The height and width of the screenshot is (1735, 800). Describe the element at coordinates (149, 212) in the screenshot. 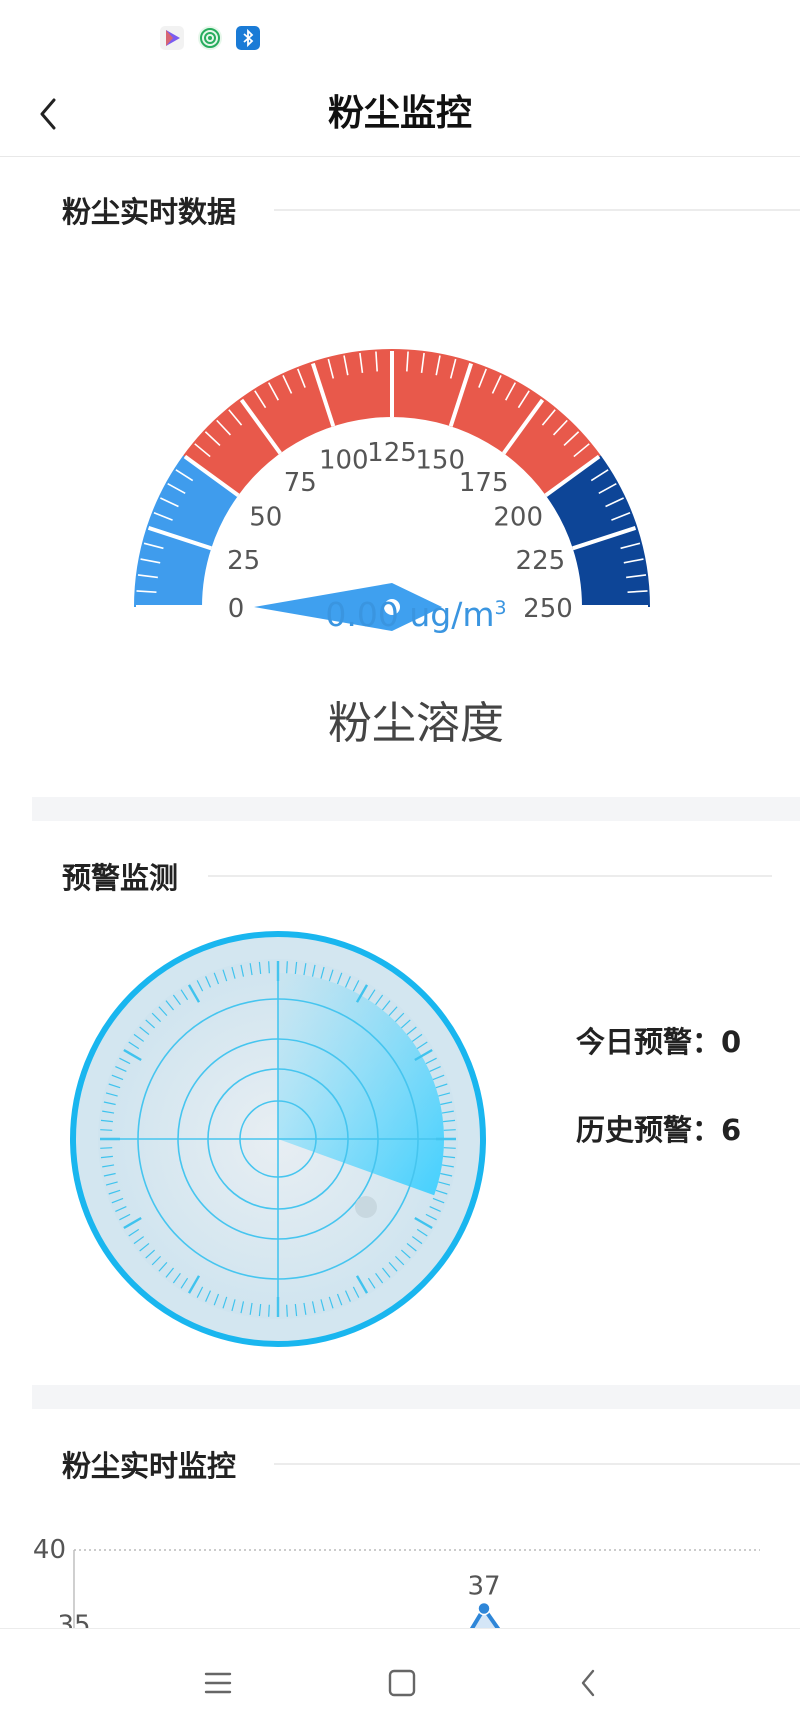

I see `section-title-realtime-data: 粉尘实时数据` at that location.